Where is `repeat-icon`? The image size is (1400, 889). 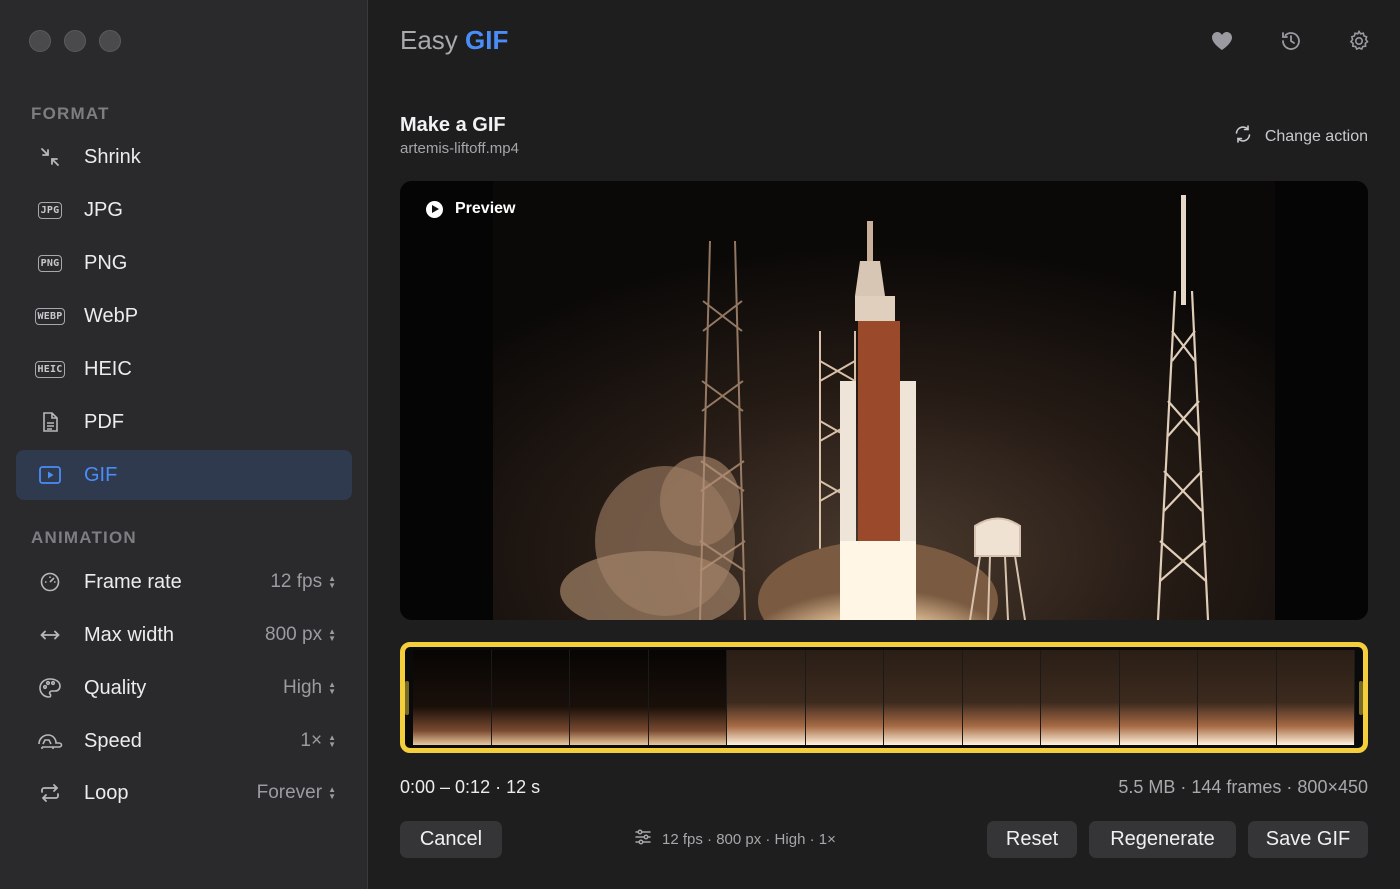
repeat-icon is located at coordinates (50, 793).